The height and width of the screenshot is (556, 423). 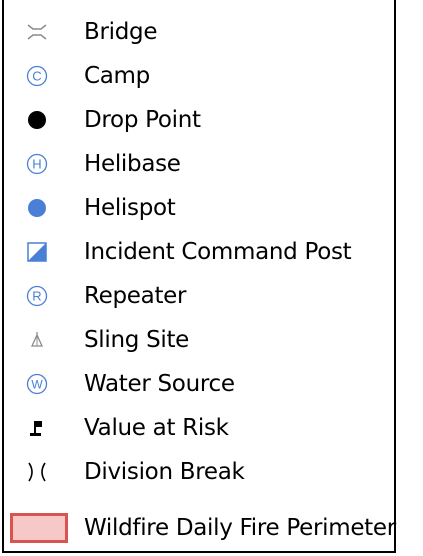 I want to click on legend-item-fire-perimeter: Wildfire Daily Fire Perimeter, so click(x=201, y=528).